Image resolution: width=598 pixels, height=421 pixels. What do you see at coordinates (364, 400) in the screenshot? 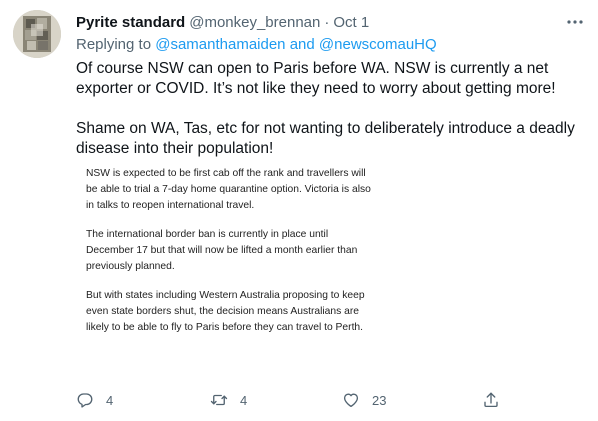
I see `like-button: 23` at bounding box center [364, 400].